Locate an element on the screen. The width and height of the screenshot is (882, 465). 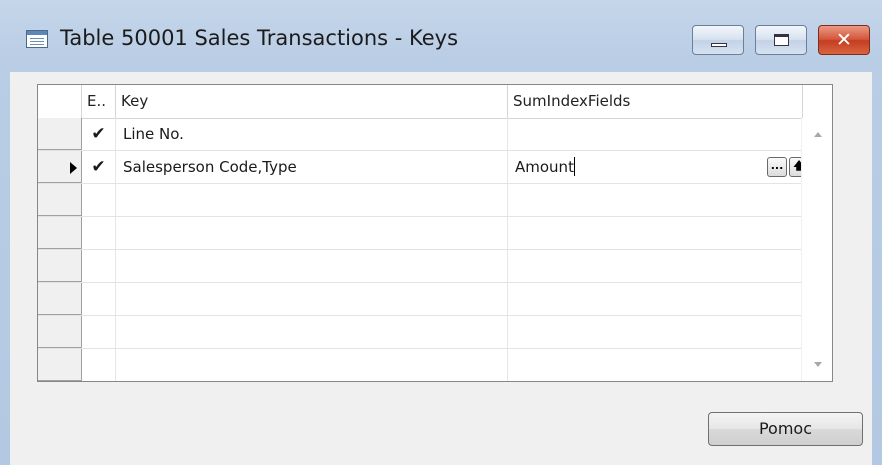
close-button: ✕ is located at coordinates (844, 40).